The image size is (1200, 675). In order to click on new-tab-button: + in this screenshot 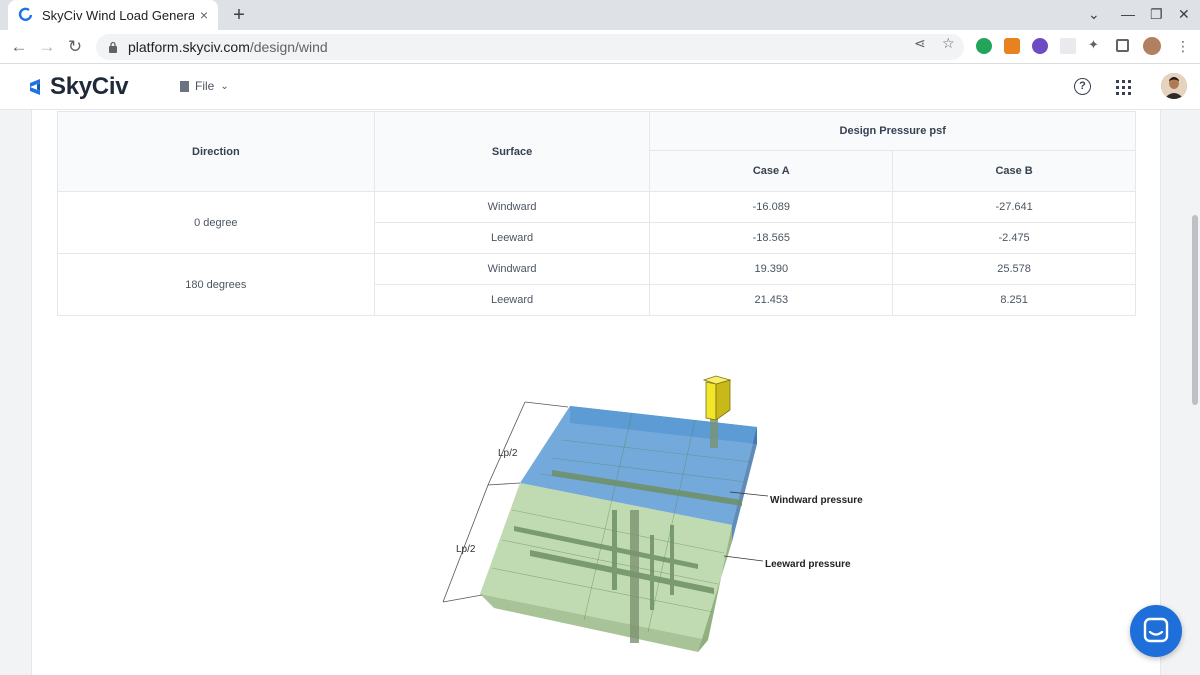, I will do `click(239, 15)`.